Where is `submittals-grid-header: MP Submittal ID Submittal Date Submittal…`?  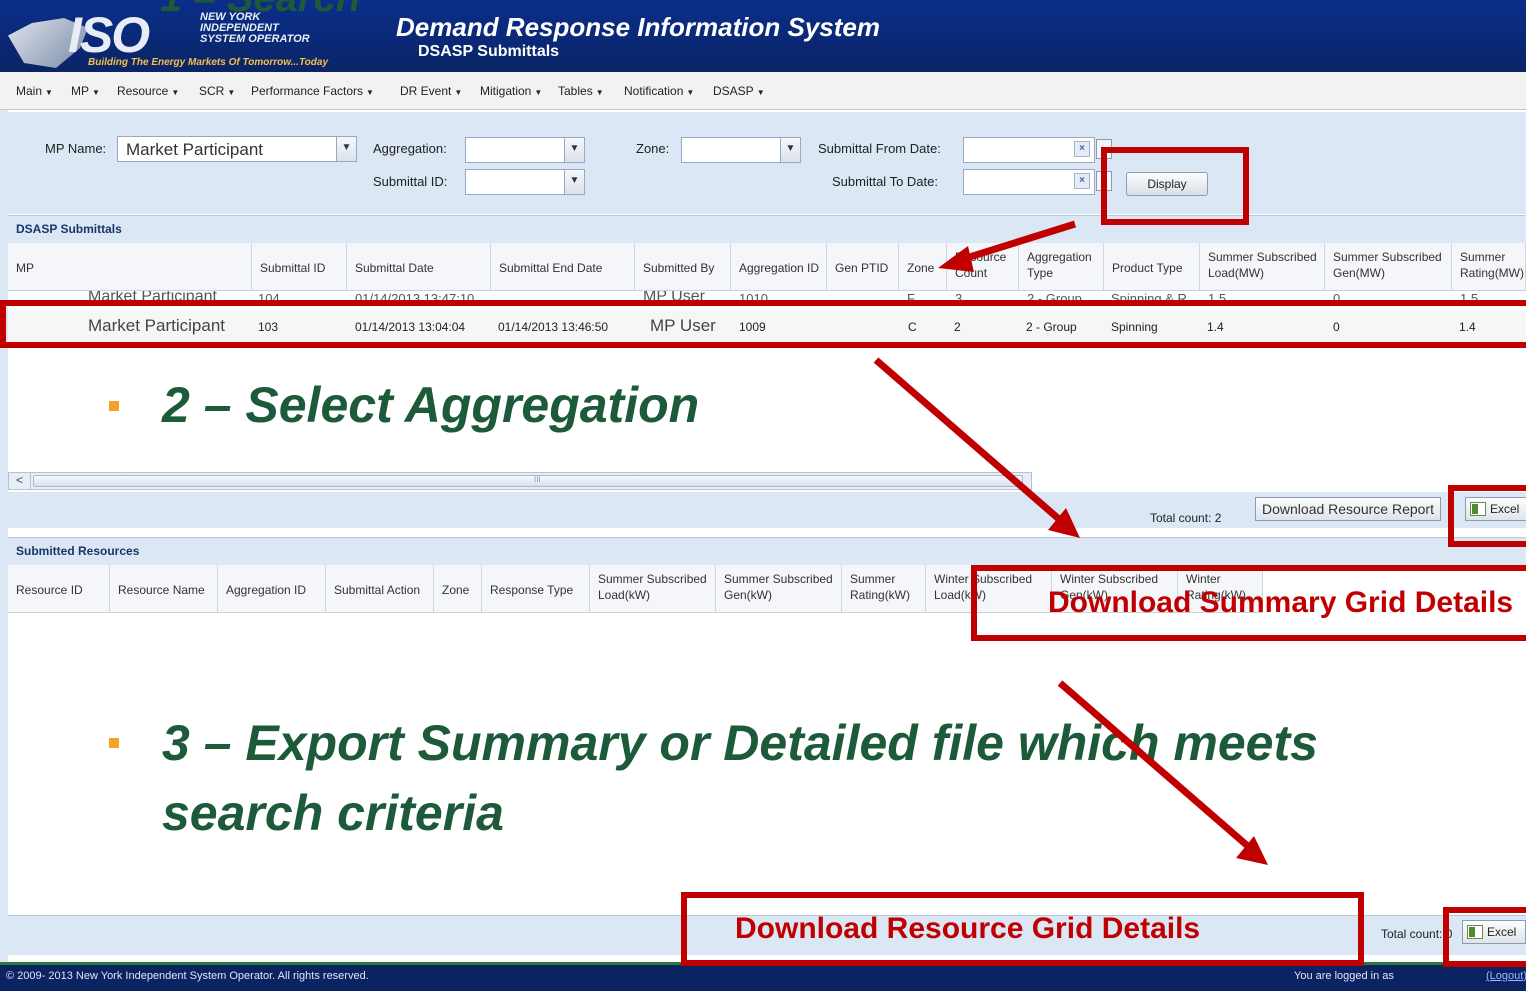
submittals-grid-header: MP Submittal ID Submittal Date Submittal… is located at coordinates (767, 267).